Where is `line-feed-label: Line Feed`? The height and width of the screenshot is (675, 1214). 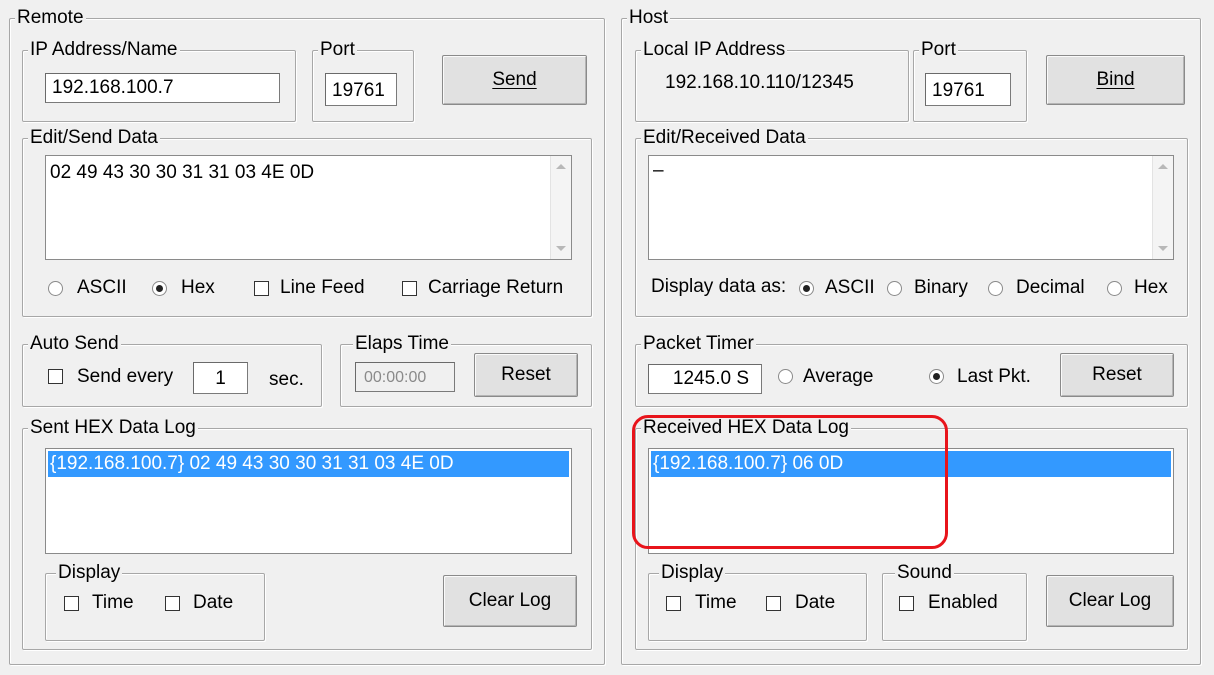
line-feed-label: Line Feed is located at coordinates (322, 287).